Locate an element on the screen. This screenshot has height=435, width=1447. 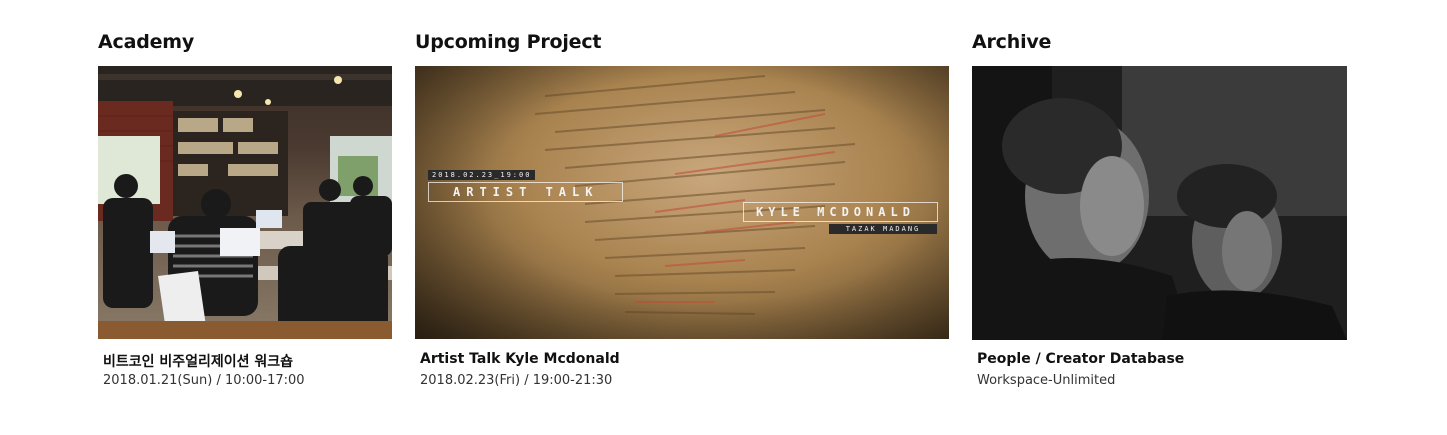
venue-badge: TAZAK MADANG is located at coordinates (883, 229).